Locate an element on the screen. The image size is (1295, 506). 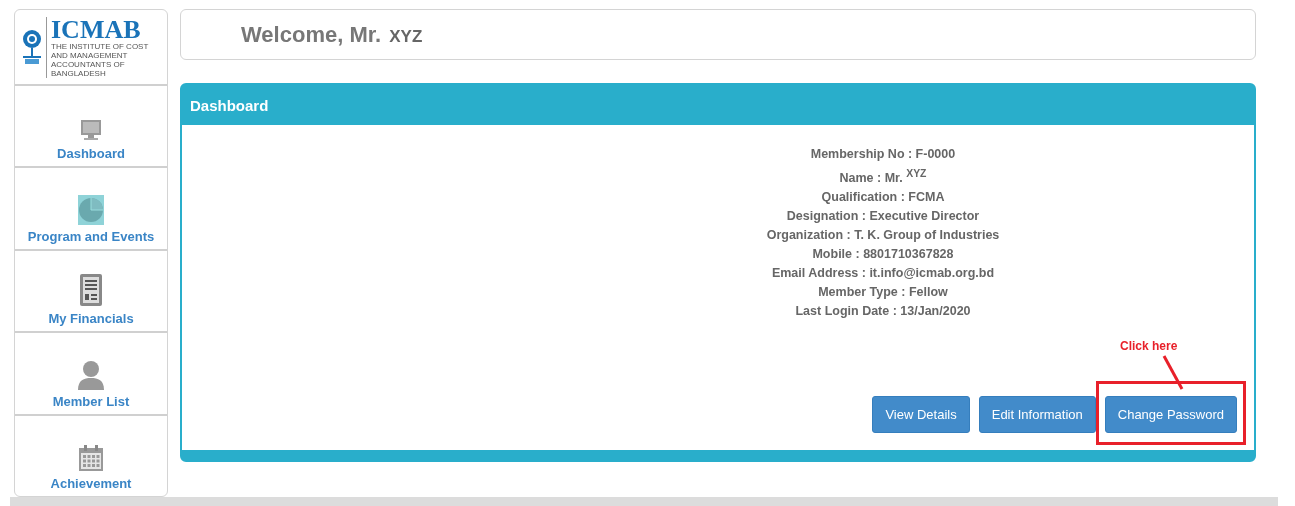
document-icon is located at coordinates (91, 290).